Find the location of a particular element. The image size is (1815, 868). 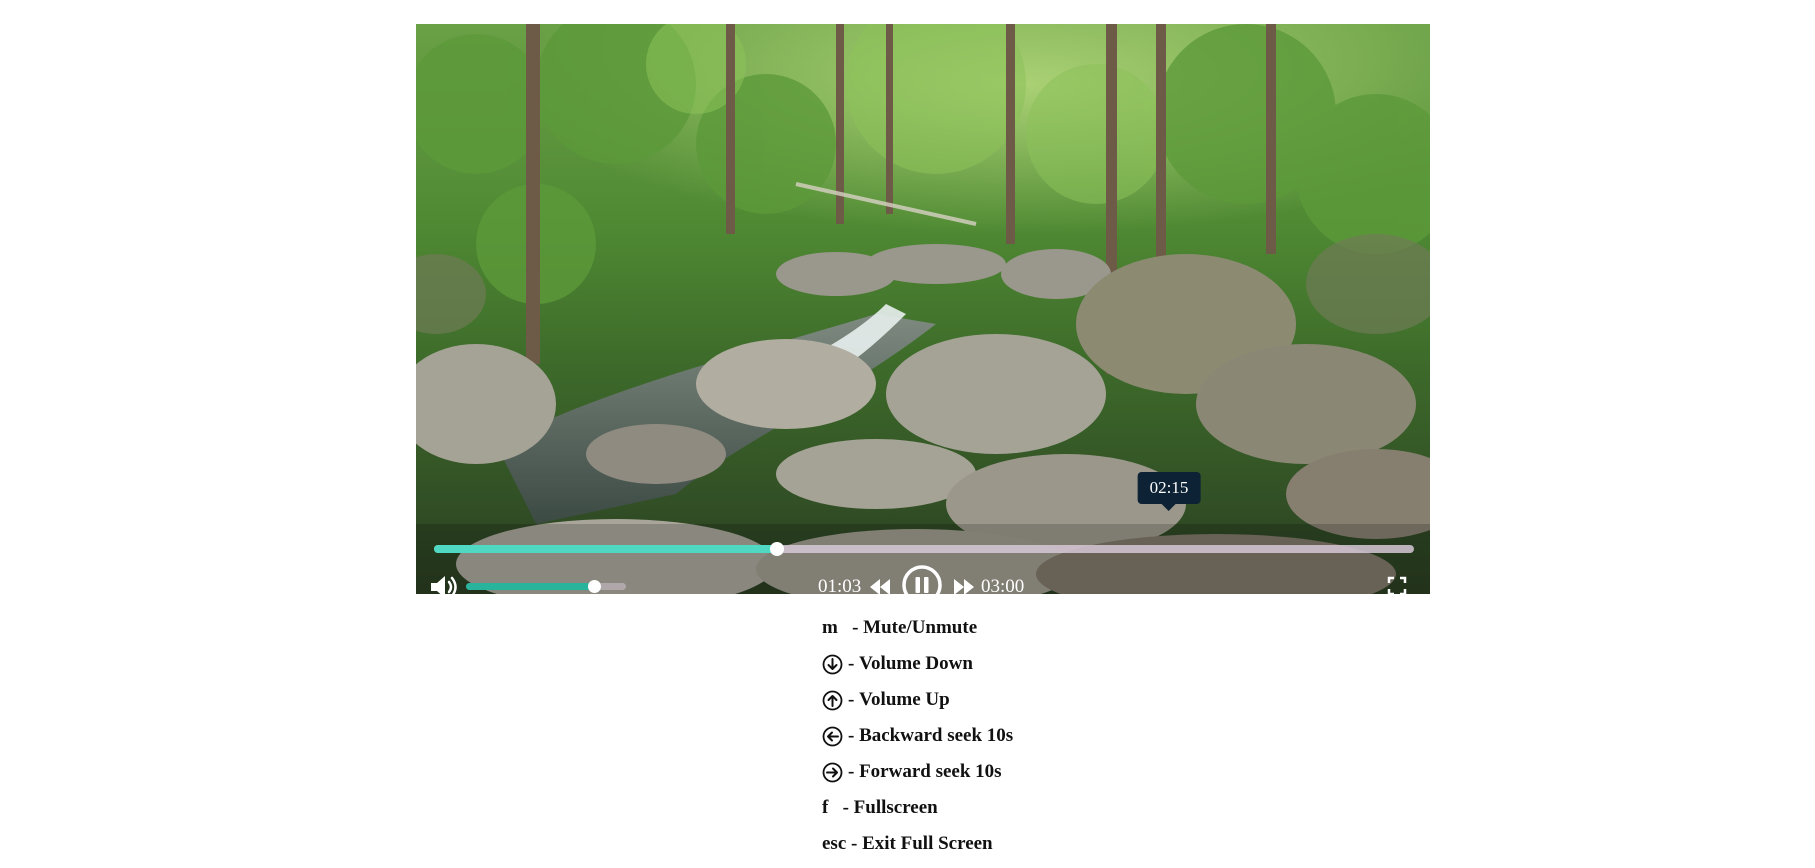

shortcut-item: - Backward seek 10s is located at coordinates (917, 736).